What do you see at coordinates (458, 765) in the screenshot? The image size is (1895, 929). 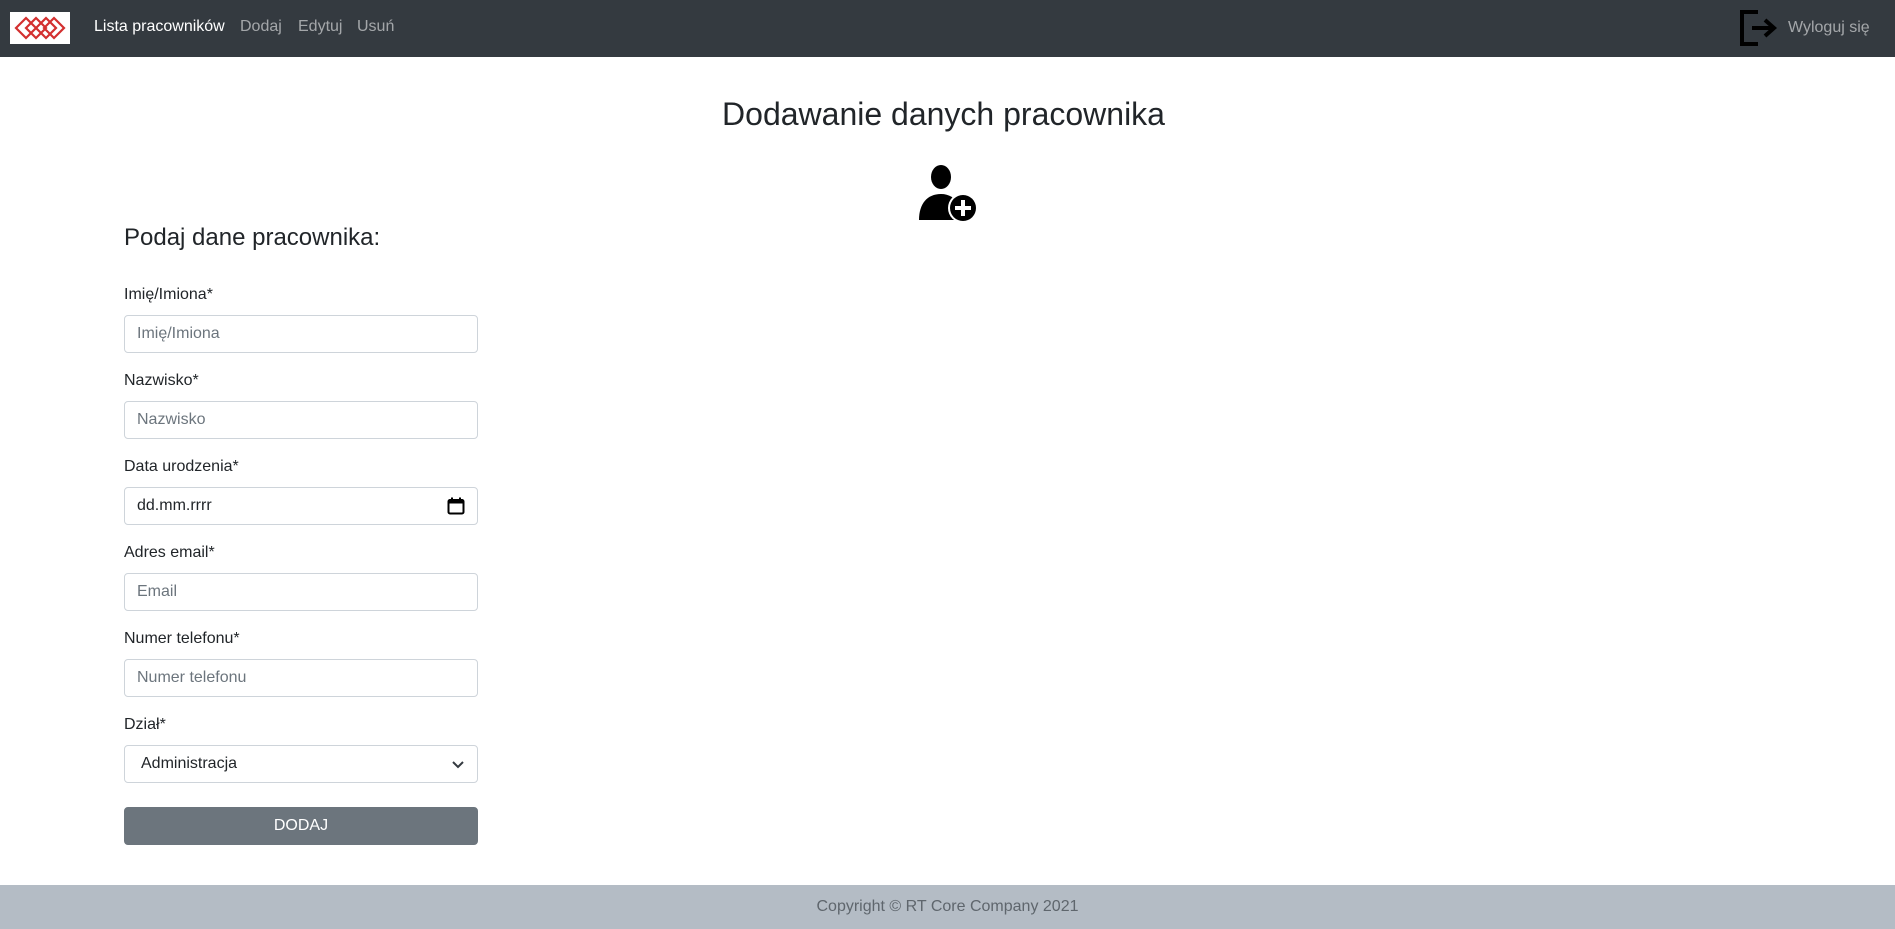 I see `chevron-down-icon` at bounding box center [458, 765].